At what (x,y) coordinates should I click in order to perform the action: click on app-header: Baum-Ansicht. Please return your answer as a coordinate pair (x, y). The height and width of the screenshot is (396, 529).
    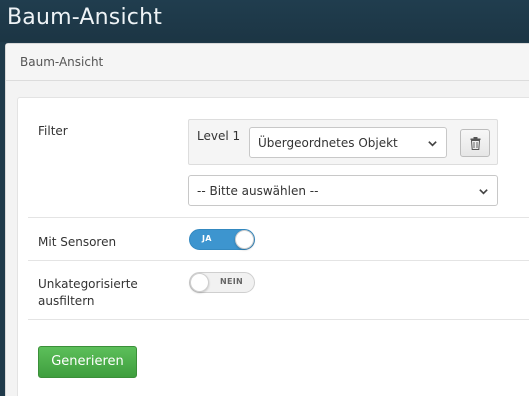
    Looking at the image, I should click on (264, 21).